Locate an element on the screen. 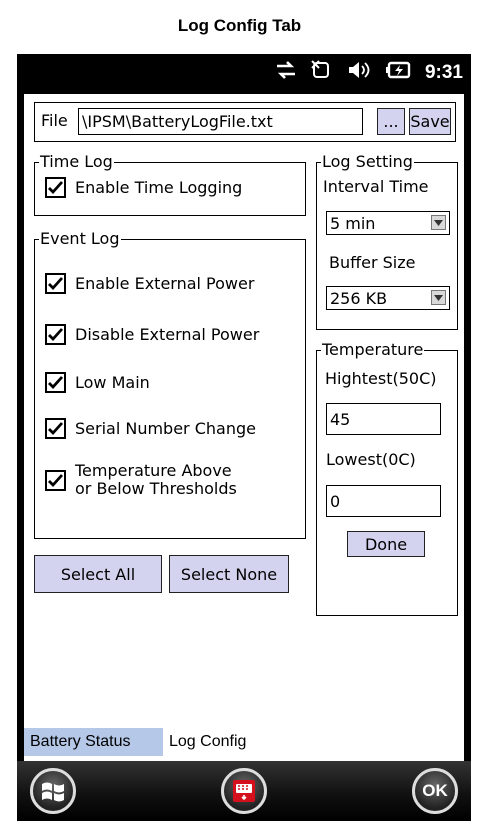  temperature-threshold-checkbox is located at coordinates (55, 480).